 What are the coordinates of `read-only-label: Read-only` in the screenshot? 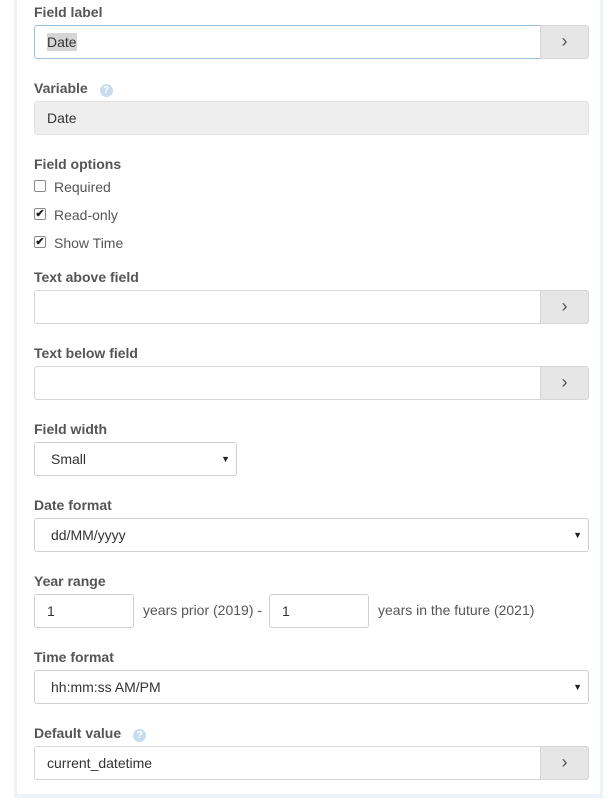 It's located at (86, 215).